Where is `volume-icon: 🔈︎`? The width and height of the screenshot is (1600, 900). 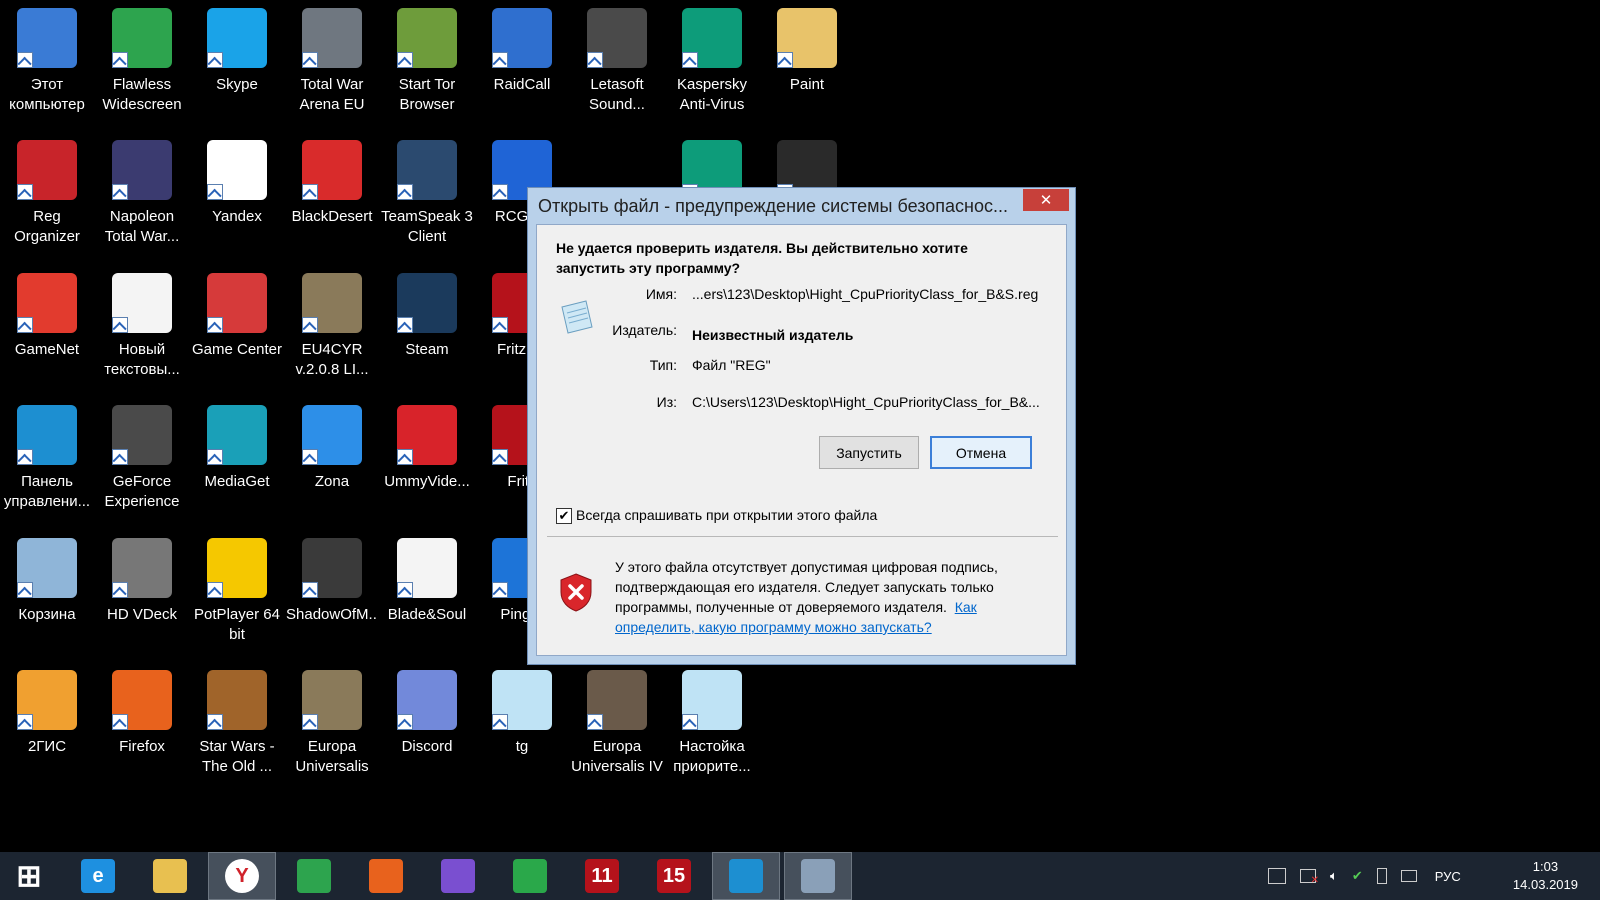 volume-icon: 🔈︎ is located at coordinates (1334, 876).